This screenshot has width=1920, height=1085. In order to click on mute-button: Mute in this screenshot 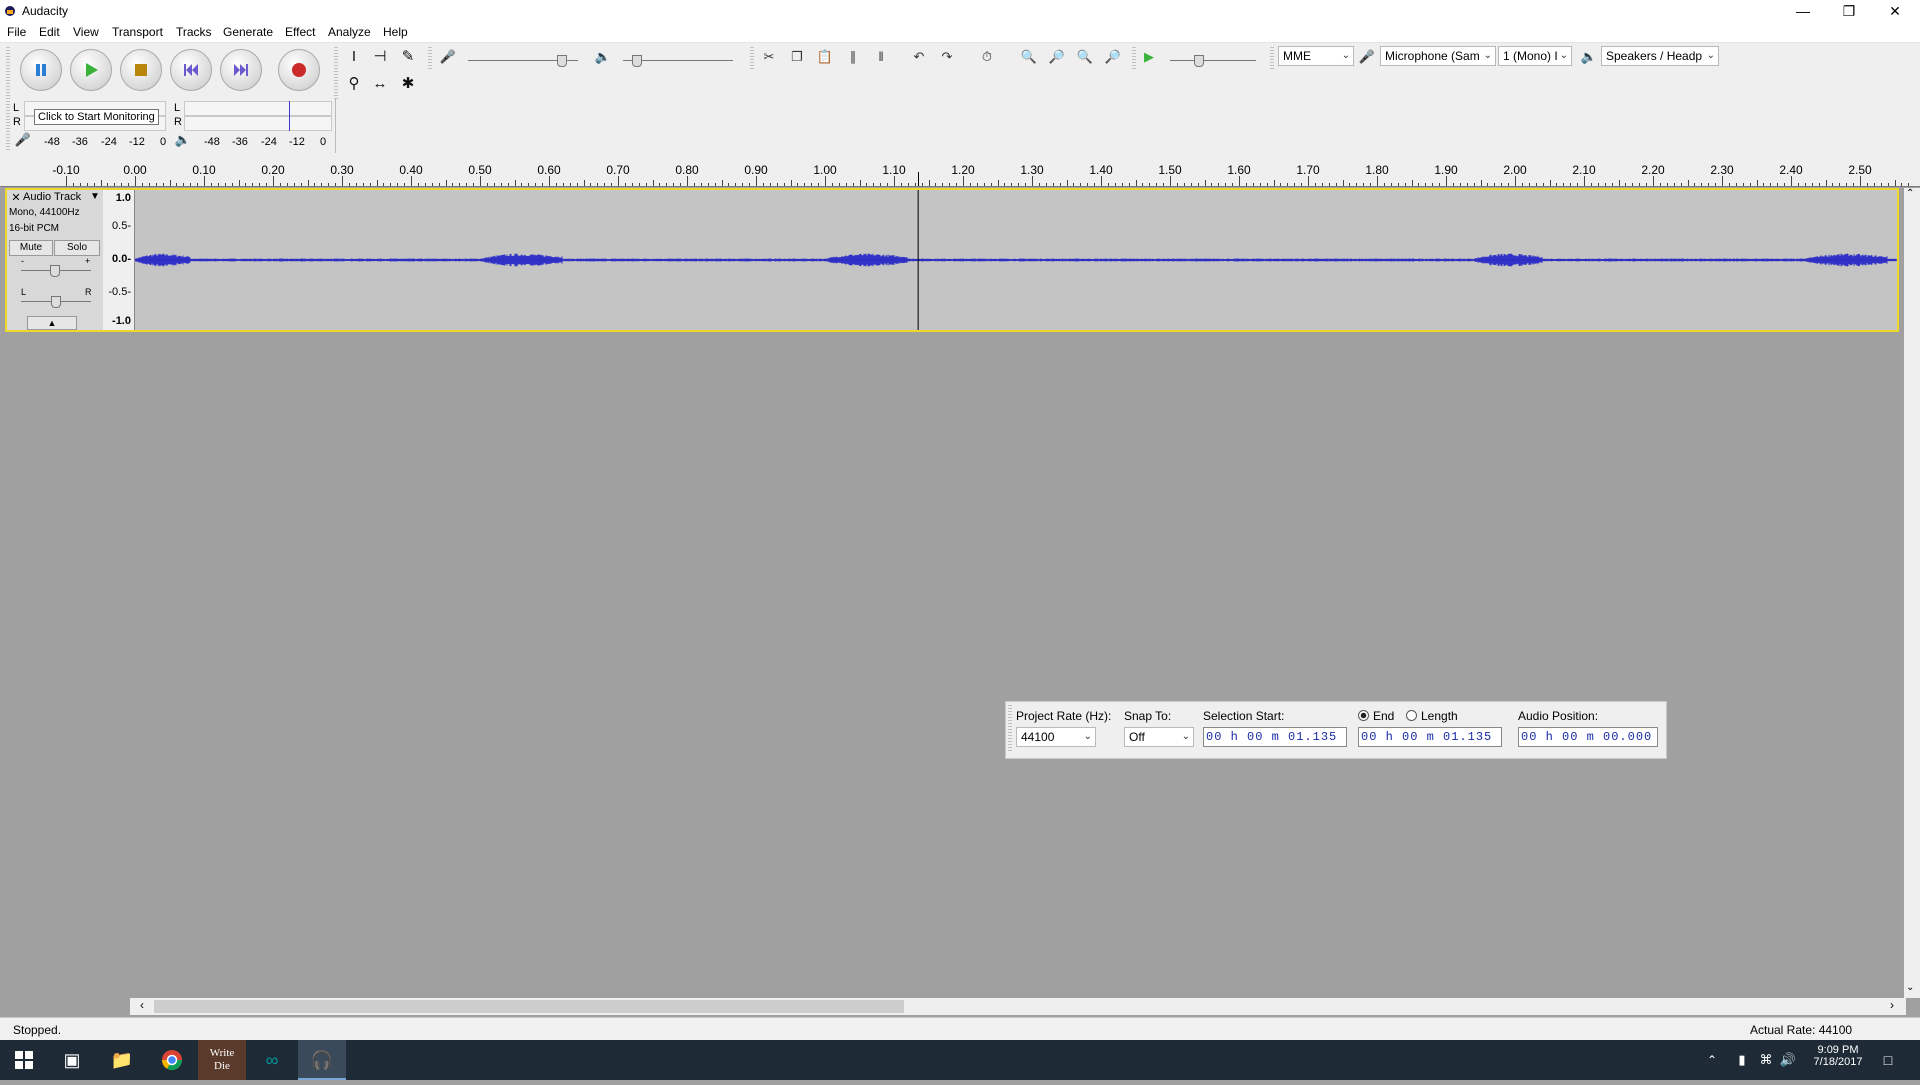, I will do `click(31, 248)`.